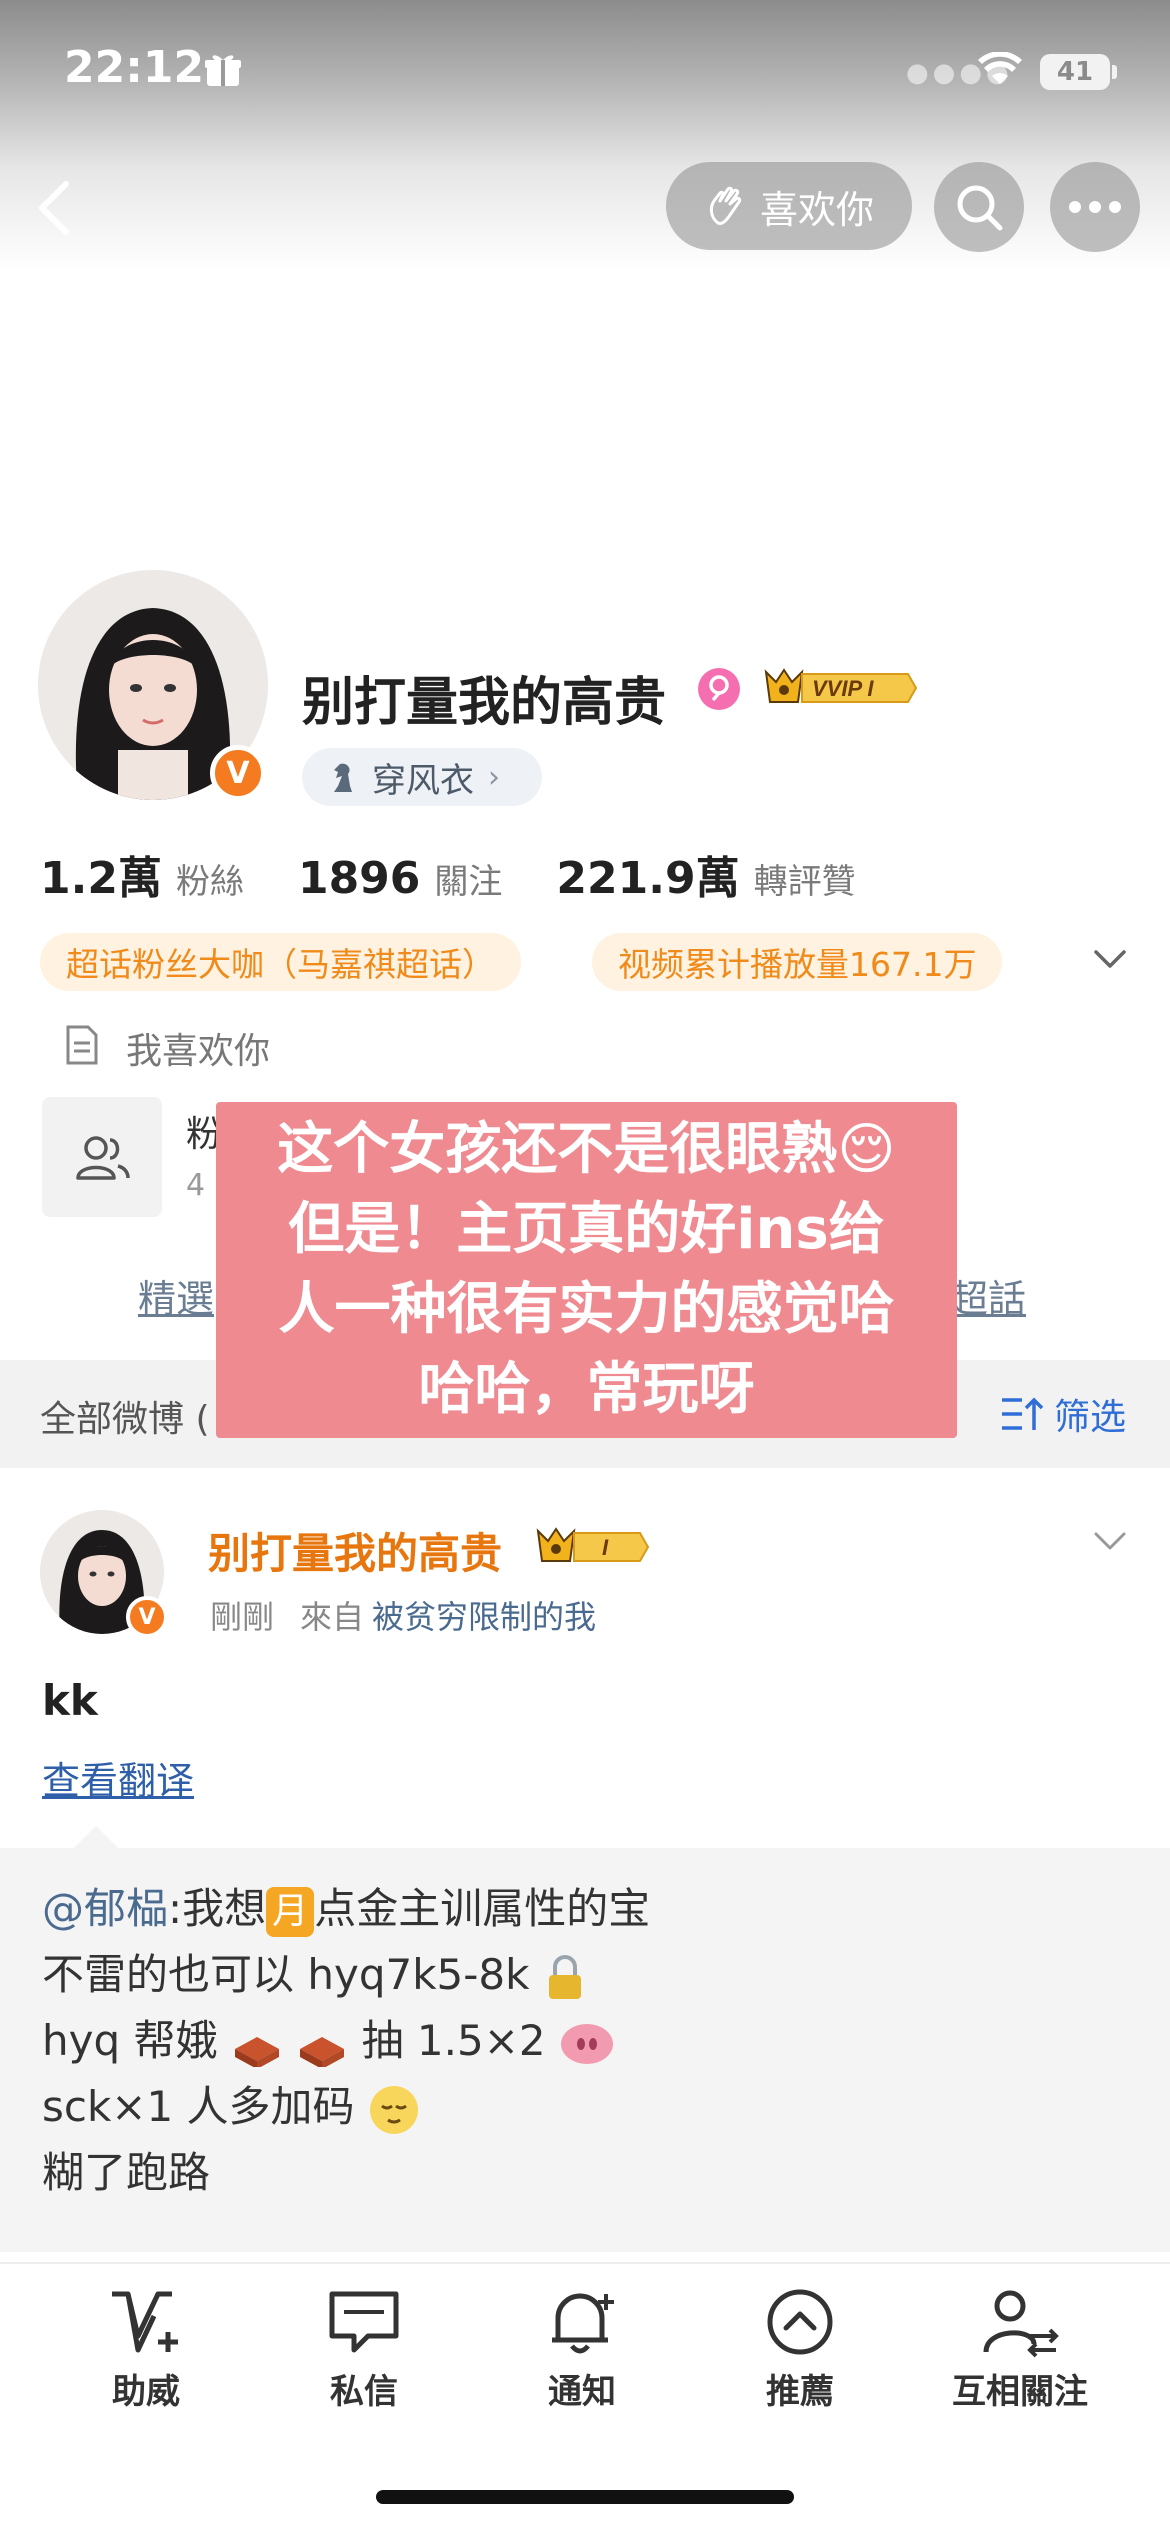 Image resolution: width=1170 pixels, height=2532 pixels. I want to click on hand-icon, so click(725, 205).